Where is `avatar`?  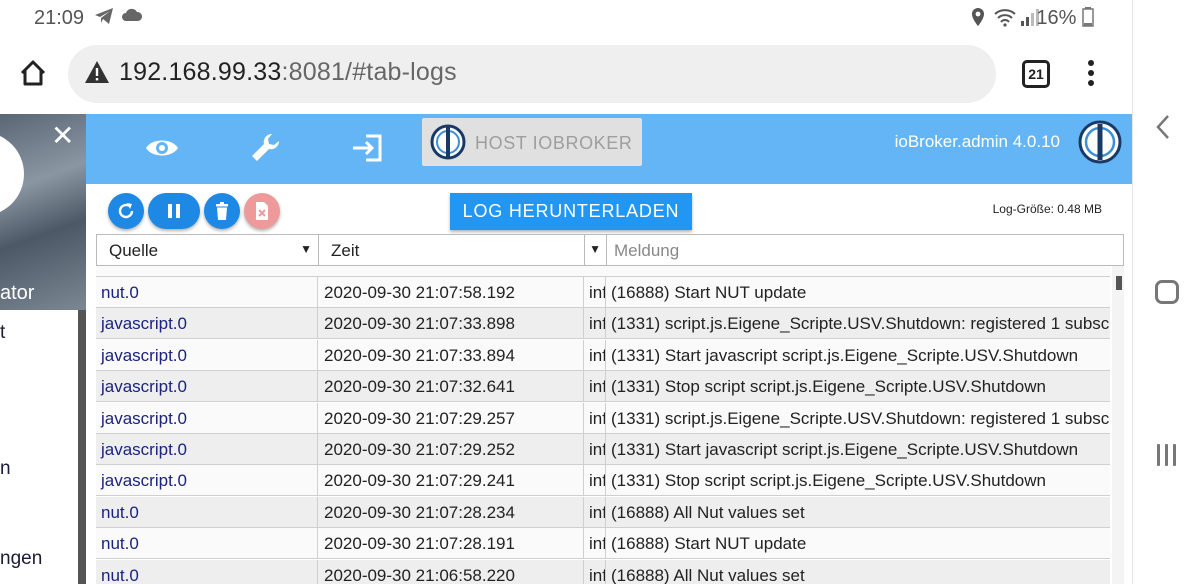 avatar is located at coordinates (12, 174).